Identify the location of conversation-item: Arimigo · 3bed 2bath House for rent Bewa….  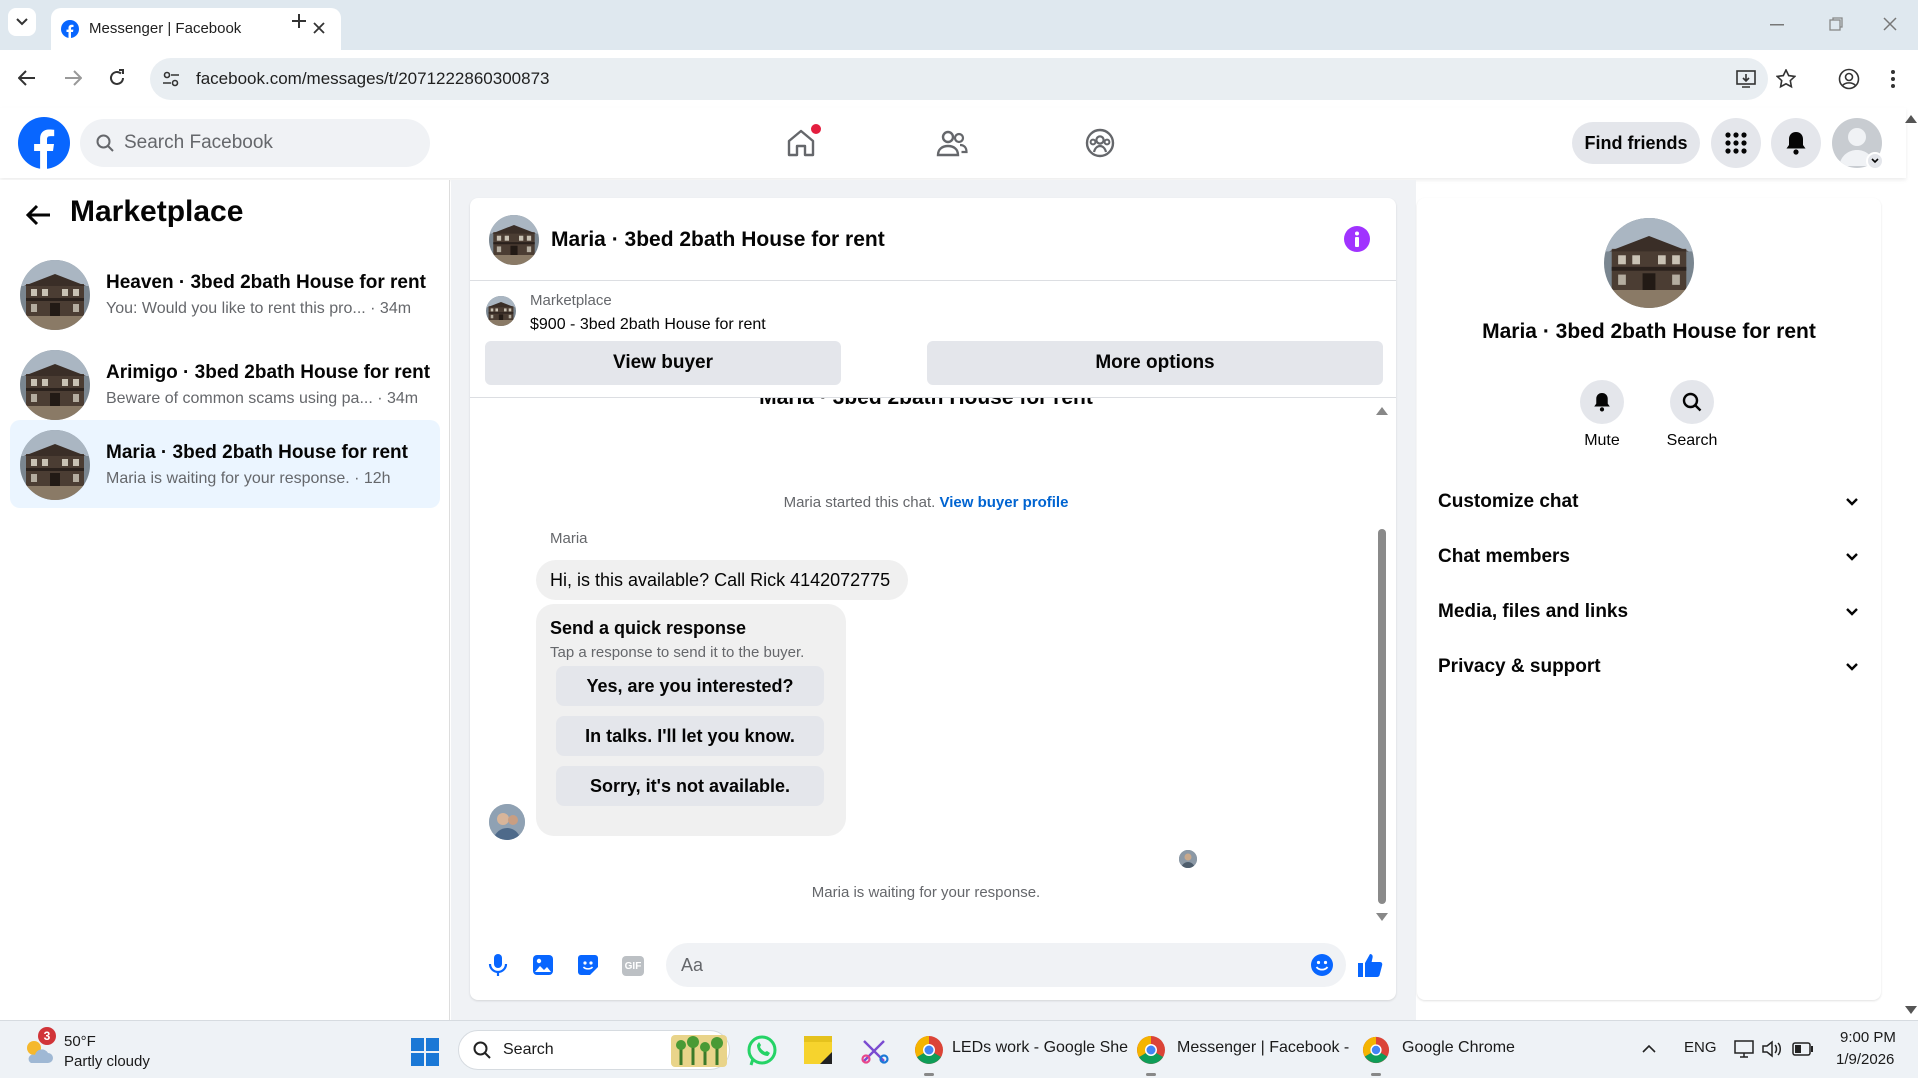
(225, 384).